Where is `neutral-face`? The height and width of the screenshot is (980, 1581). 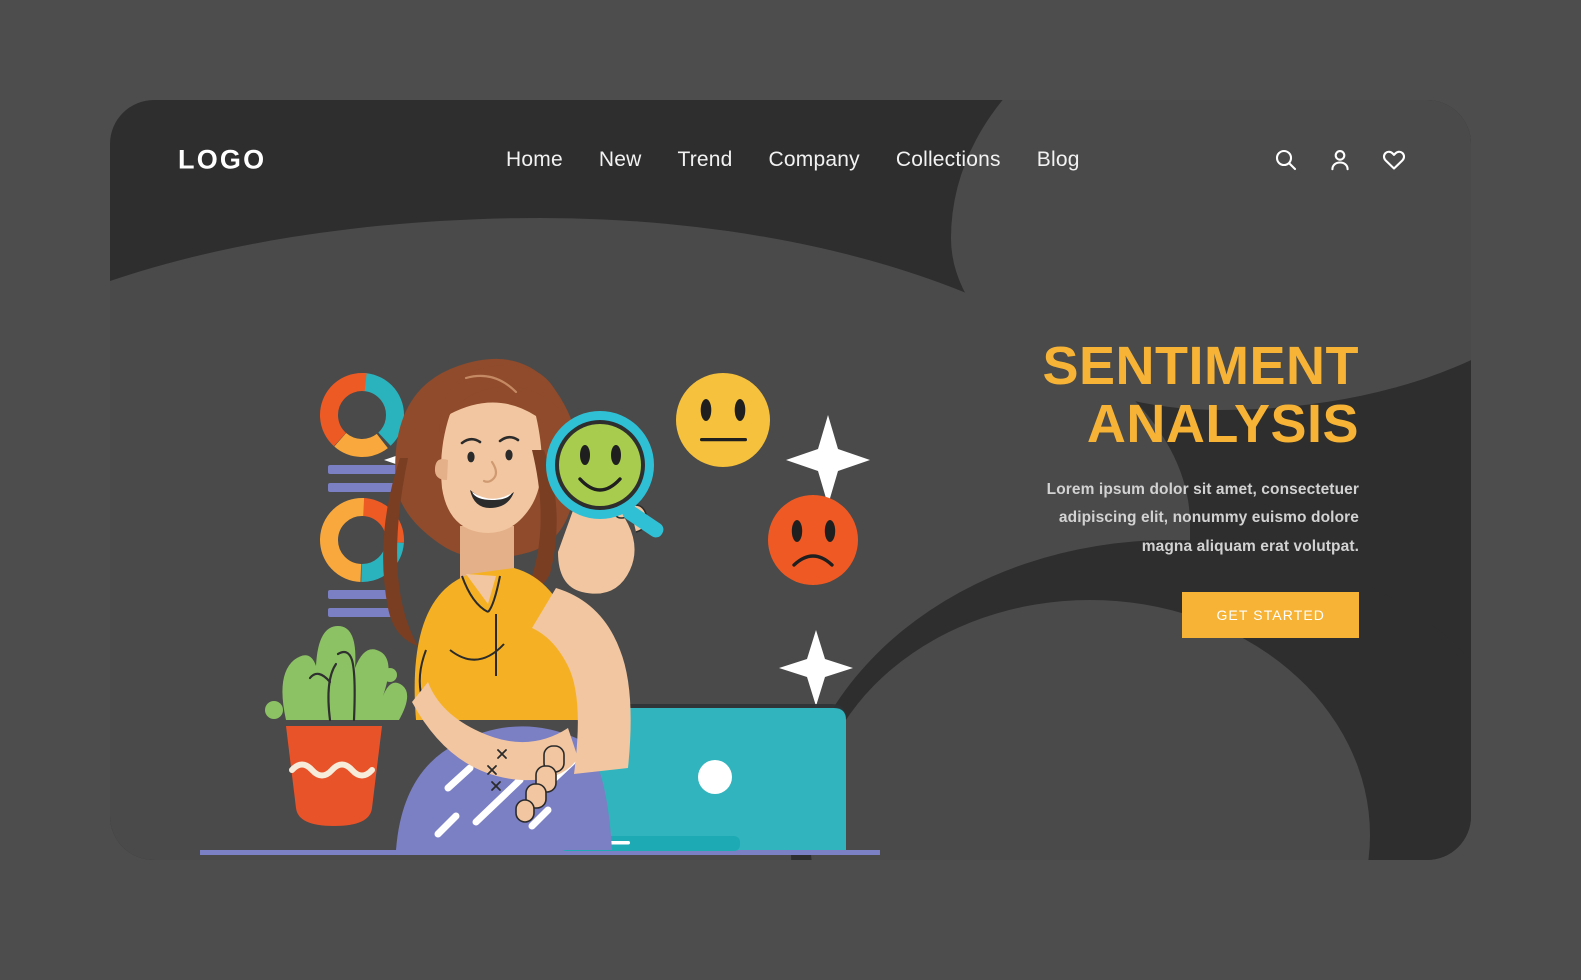
neutral-face is located at coordinates (723, 420).